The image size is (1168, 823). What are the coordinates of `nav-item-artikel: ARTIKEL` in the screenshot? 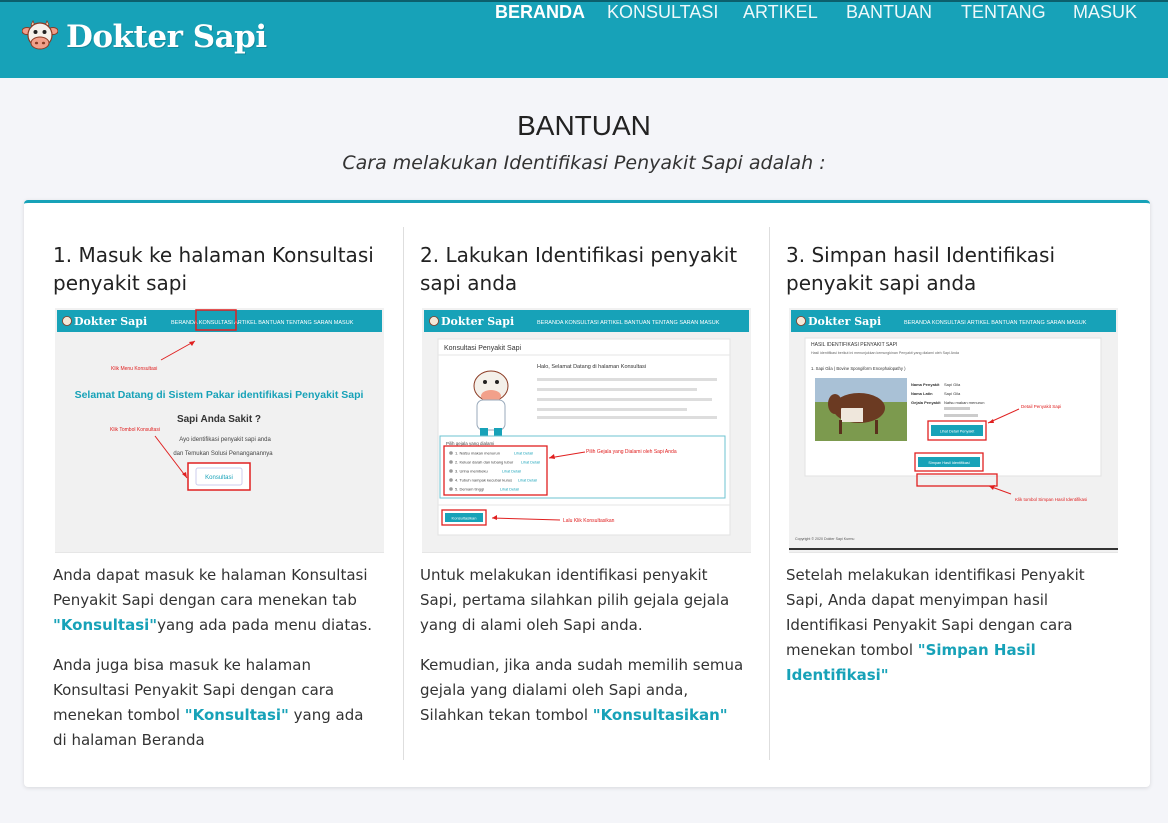 It's located at (780, 12).